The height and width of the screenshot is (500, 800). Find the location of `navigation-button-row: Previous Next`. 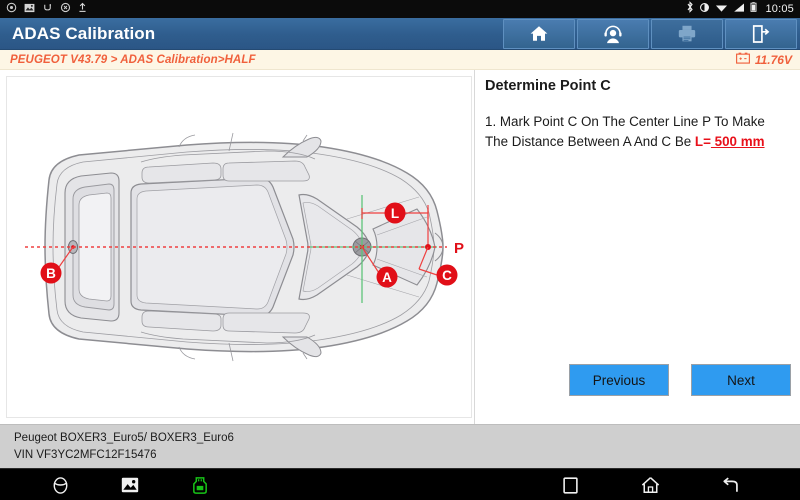

navigation-button-row: Previous Next is located at coordinates (638, 380).